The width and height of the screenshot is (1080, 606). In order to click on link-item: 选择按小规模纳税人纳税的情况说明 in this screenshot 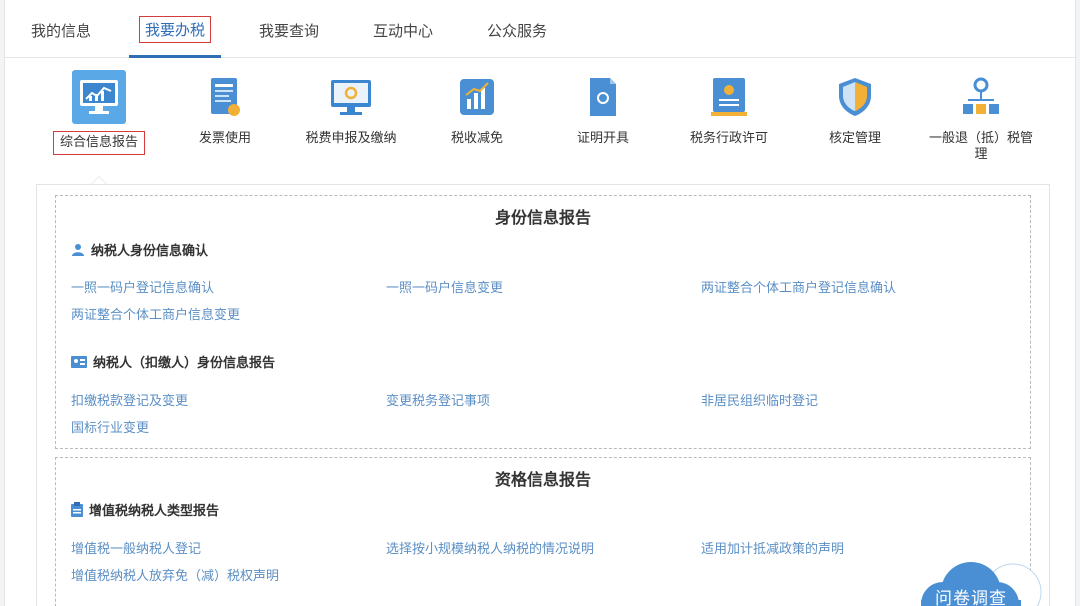, I will do `click(490, 547)`.